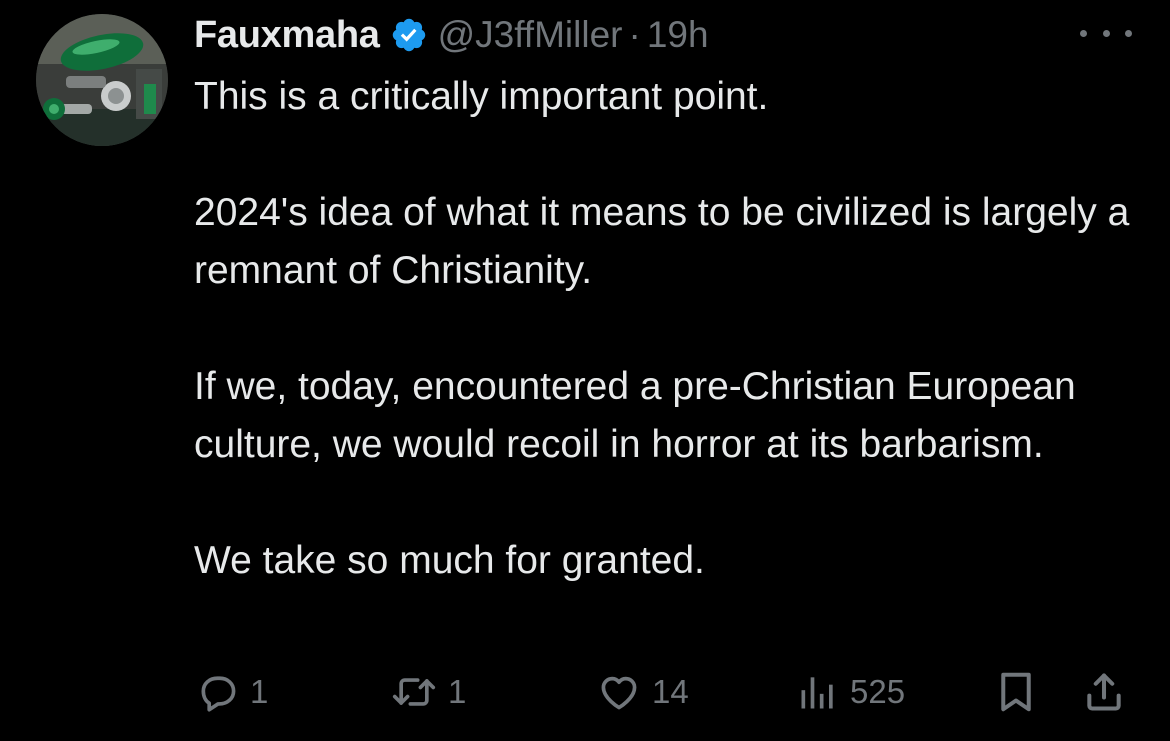  I want to click on views-count: 525, so click(878, 691).